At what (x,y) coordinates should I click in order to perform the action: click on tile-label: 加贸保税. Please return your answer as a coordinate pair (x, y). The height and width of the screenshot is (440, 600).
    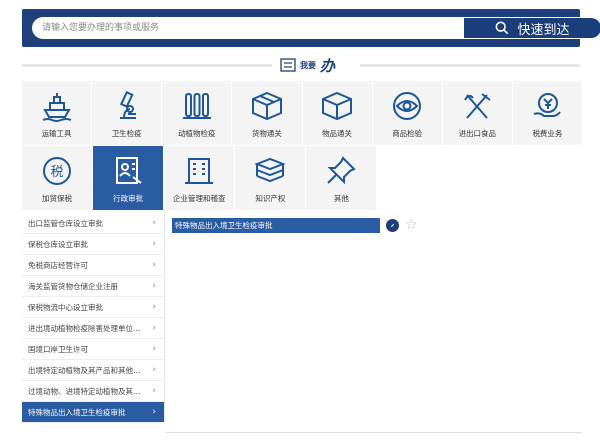
    Looking at the image, I should click on (57, 198).